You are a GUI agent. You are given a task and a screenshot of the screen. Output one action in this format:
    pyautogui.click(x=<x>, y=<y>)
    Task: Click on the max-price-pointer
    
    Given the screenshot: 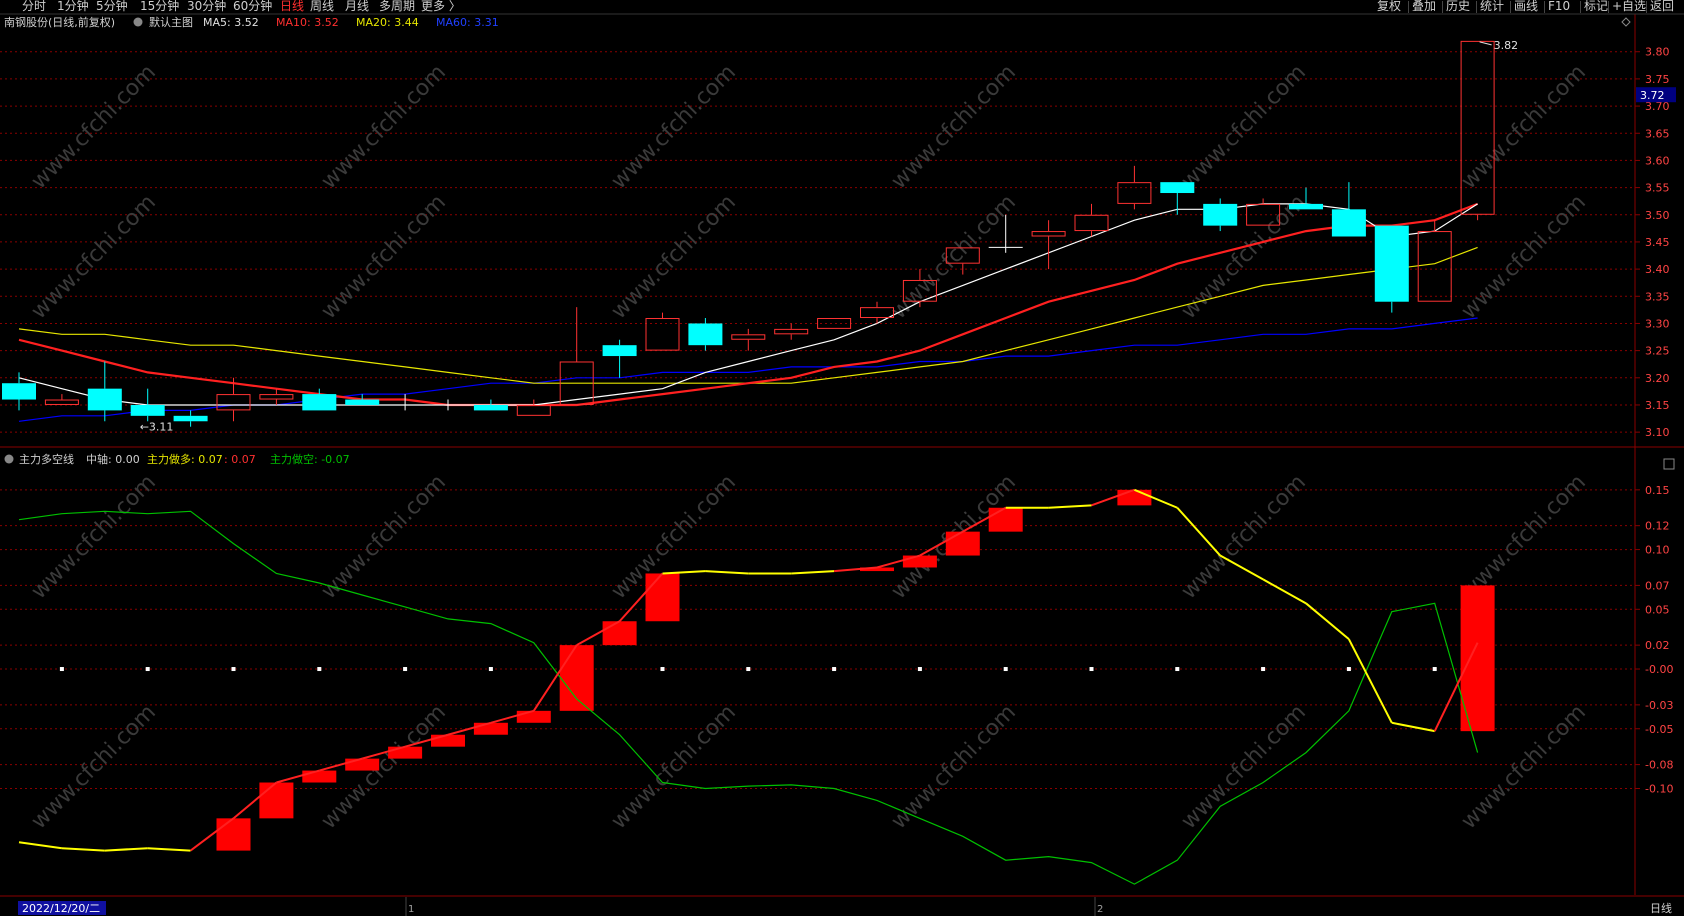 What is the action you would take?
    pyautogui.click(x=1485, y=43)
    